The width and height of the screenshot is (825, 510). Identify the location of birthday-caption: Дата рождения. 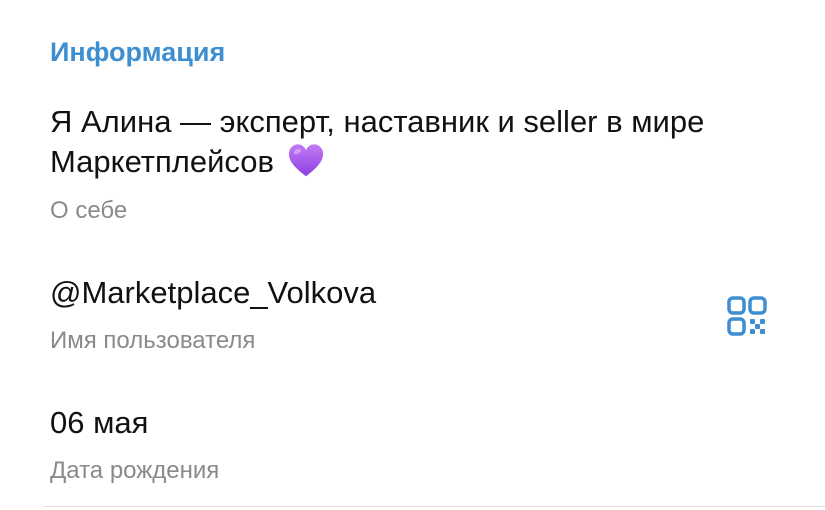
(135, 470).